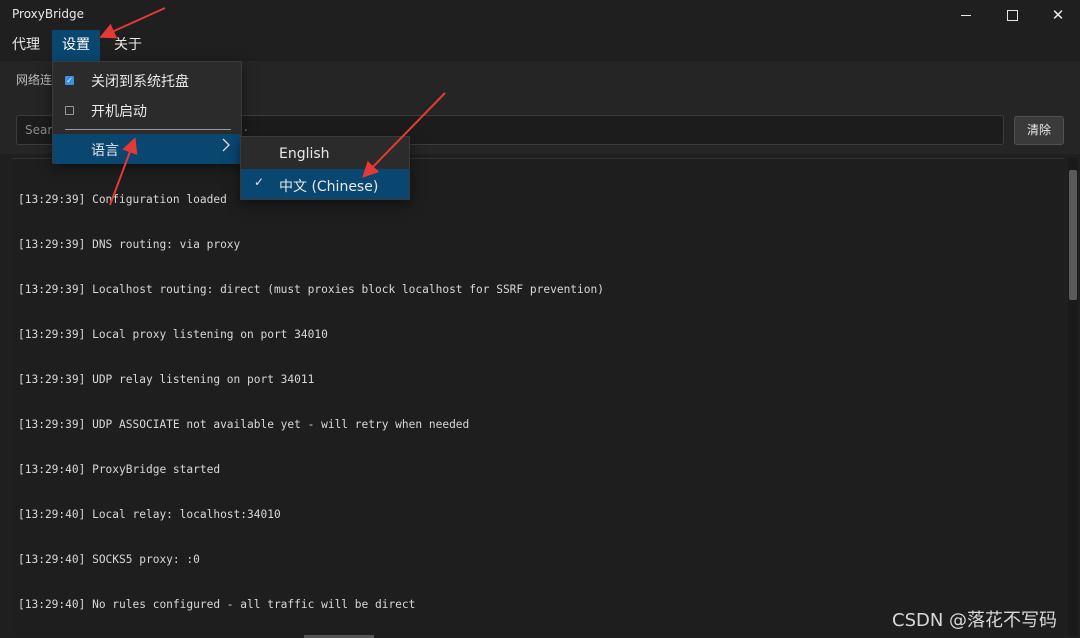 The width and height of the screenshot is (1080, 638). I want to click on menu-item-label: 开机启动, so click(119, 112).